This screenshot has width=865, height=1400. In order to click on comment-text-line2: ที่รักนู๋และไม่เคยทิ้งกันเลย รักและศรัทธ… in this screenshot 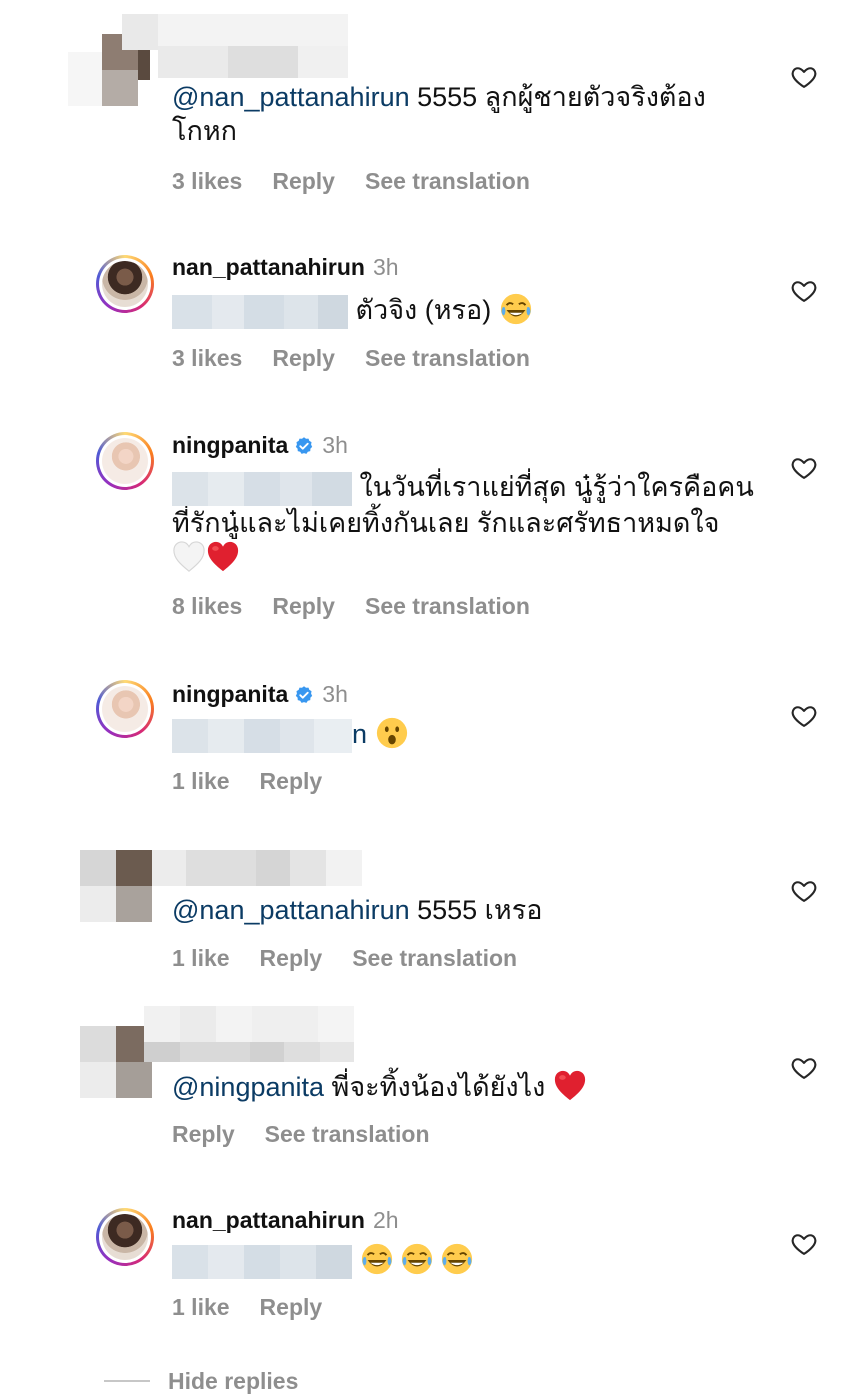, I will do `click(446, 522)`.